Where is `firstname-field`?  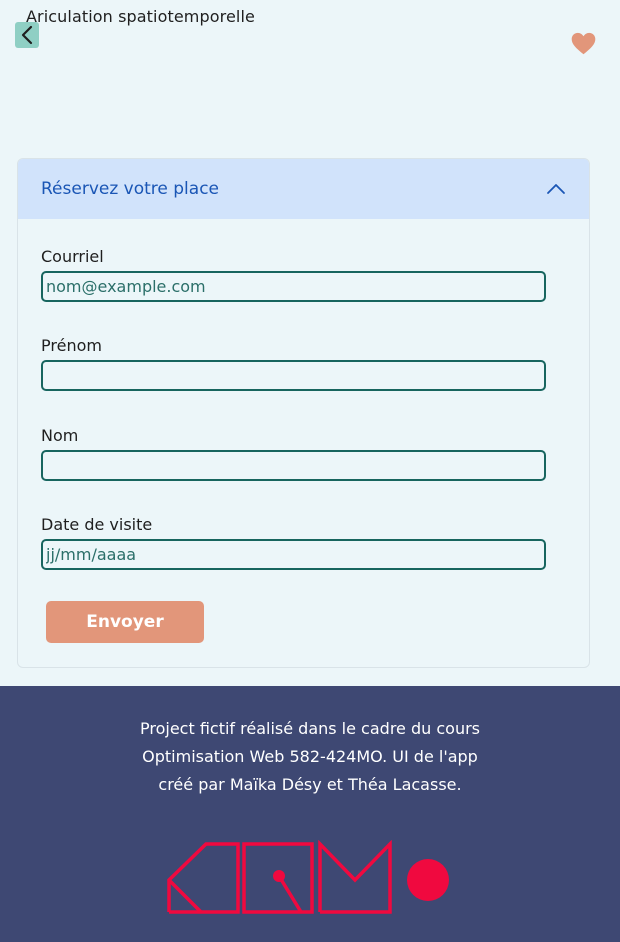 firstname-field is located at coordinates (293, 375).